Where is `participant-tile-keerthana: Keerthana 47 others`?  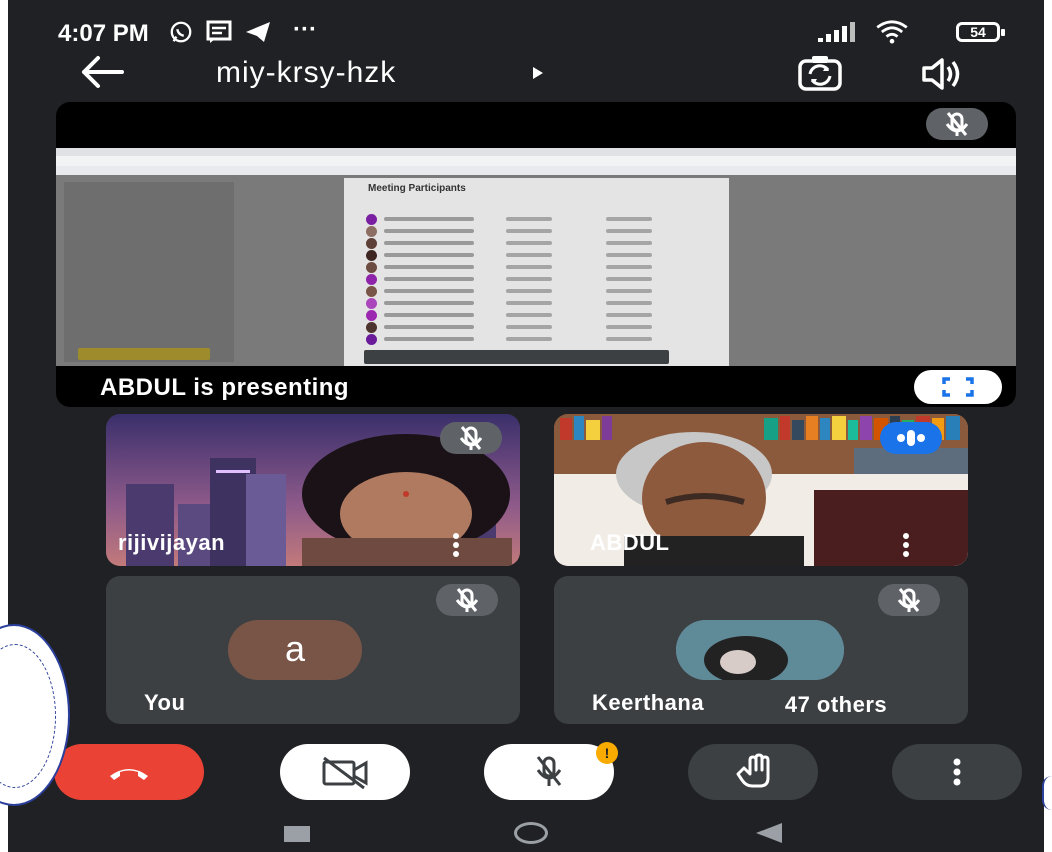 participant-tile-keerthana: Keerthana 47 others is located at coordinates (761, 650).